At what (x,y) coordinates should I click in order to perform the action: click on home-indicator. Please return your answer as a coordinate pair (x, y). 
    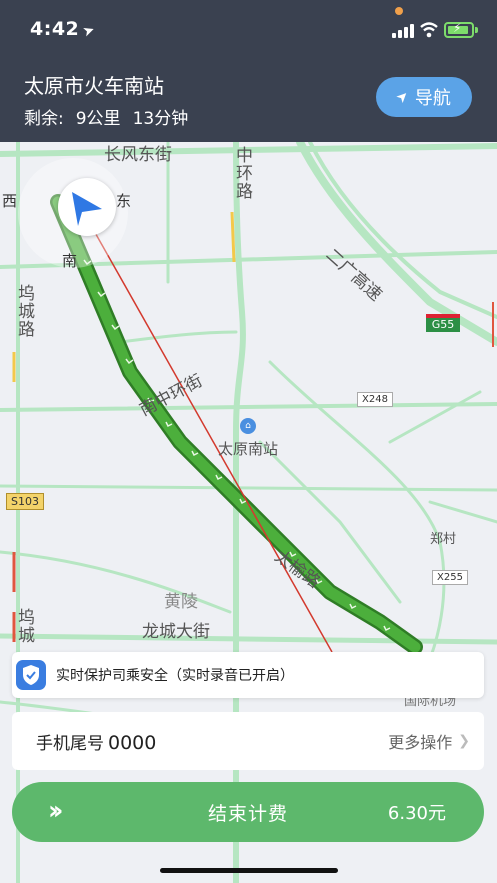
    Looking at the image, I should click on (249, 870).